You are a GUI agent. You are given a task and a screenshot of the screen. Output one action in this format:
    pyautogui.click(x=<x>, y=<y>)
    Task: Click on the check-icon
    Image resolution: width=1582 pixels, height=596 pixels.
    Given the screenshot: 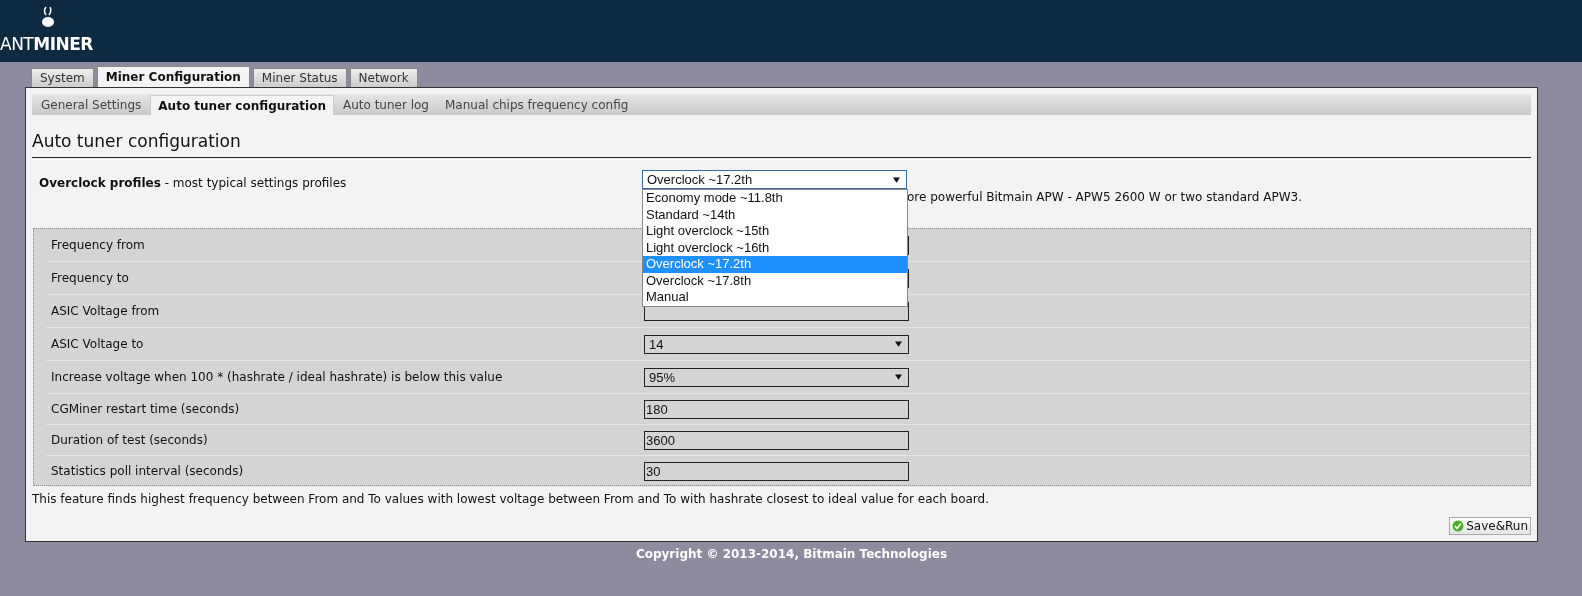 What is the action you would take?
    pyautogui.click(x=1458, y=526)
    